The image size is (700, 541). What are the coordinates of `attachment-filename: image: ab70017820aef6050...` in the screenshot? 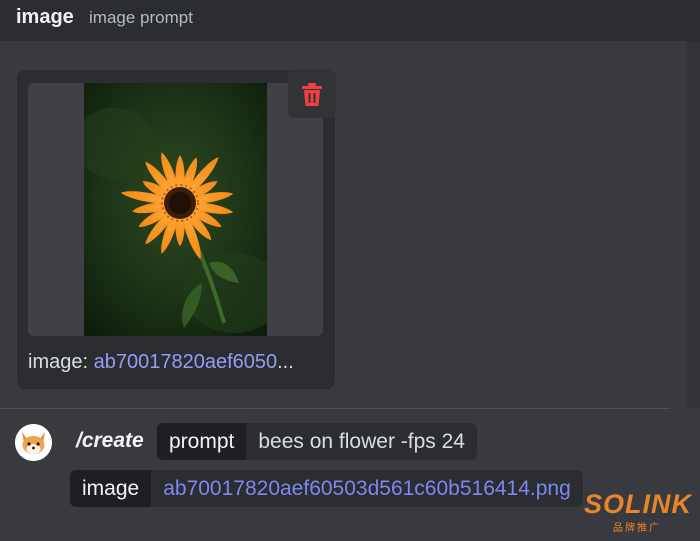 It's located at (161, 362).